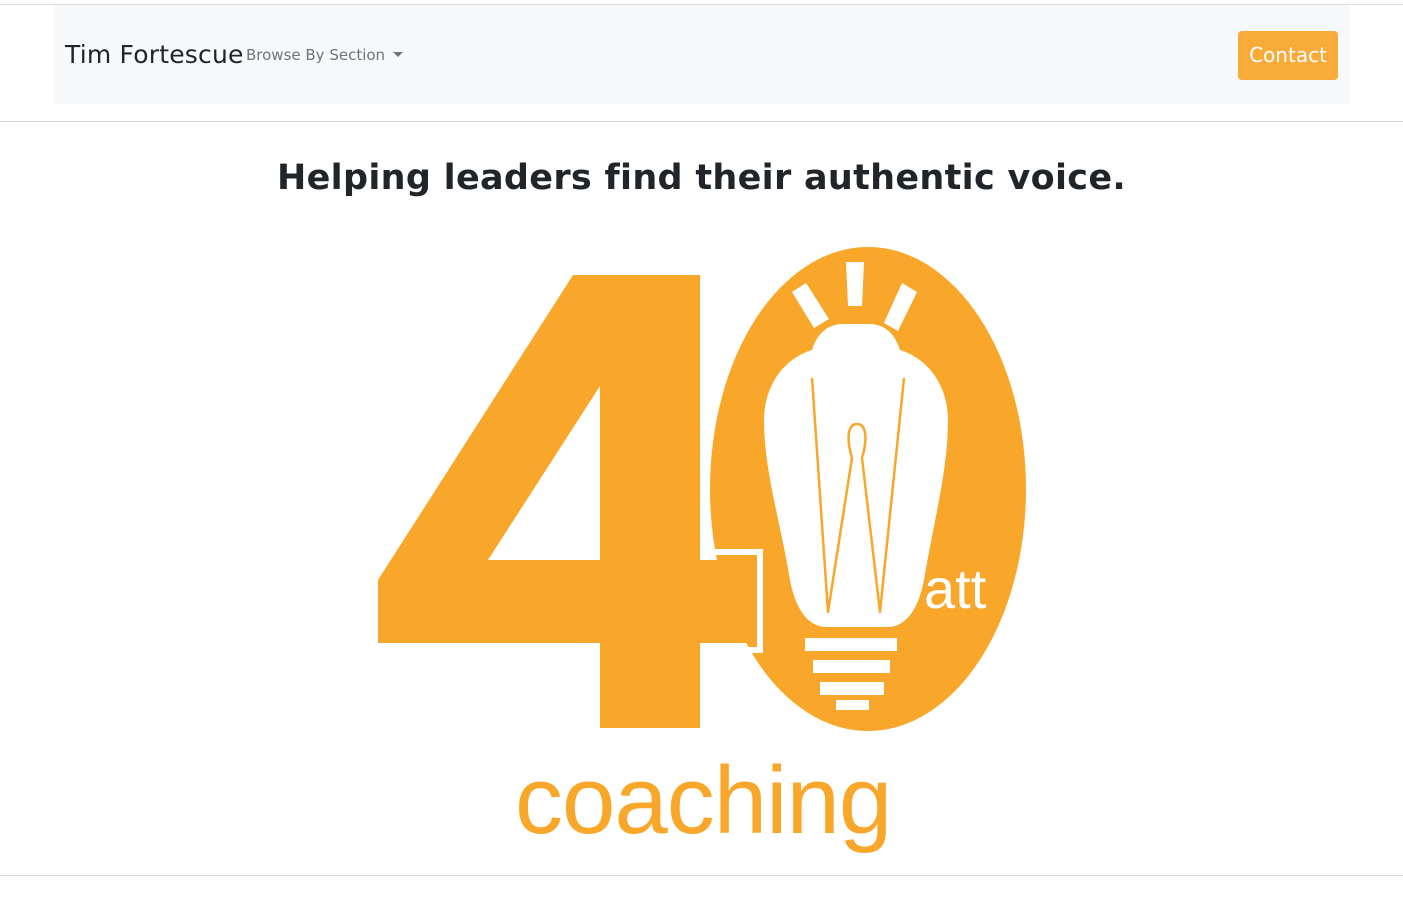 This screenshot has width=1403, height=908. What do you see at coordinates (703, 800) in the screenshot?
I see `logo-coaching-text: coaching` at bounding box center [703, 800].